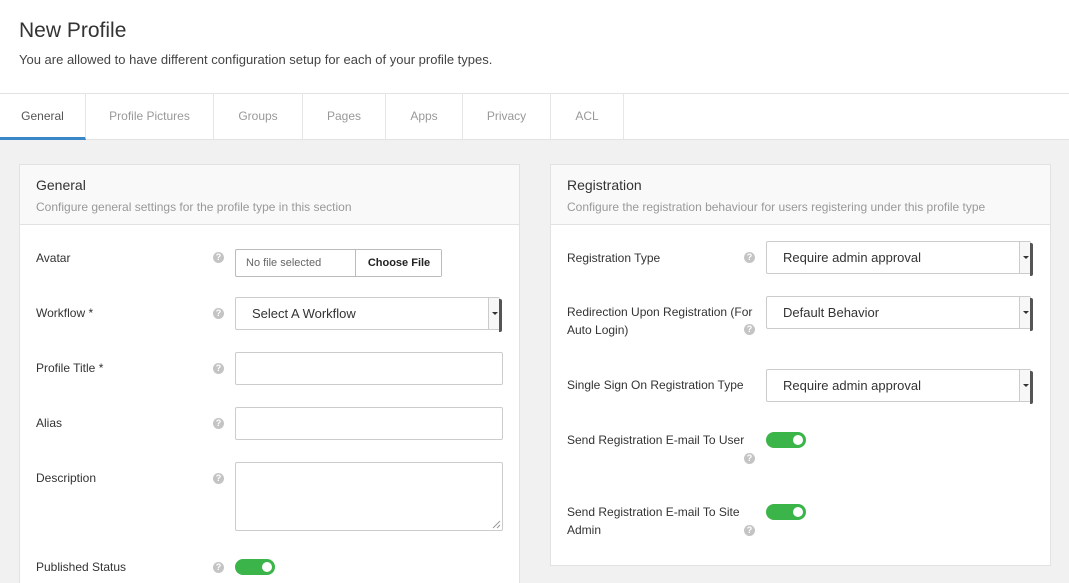 This screenshot has width=1069, height=583. I want to click on redirection-value: Default Behavior, so click(831, 312).